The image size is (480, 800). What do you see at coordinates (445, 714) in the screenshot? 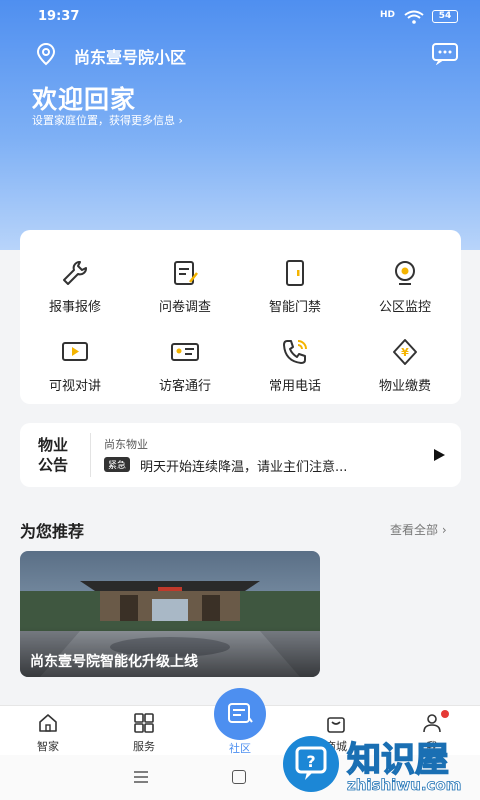
I see `notification-dot` at bounding box center [445, 714].